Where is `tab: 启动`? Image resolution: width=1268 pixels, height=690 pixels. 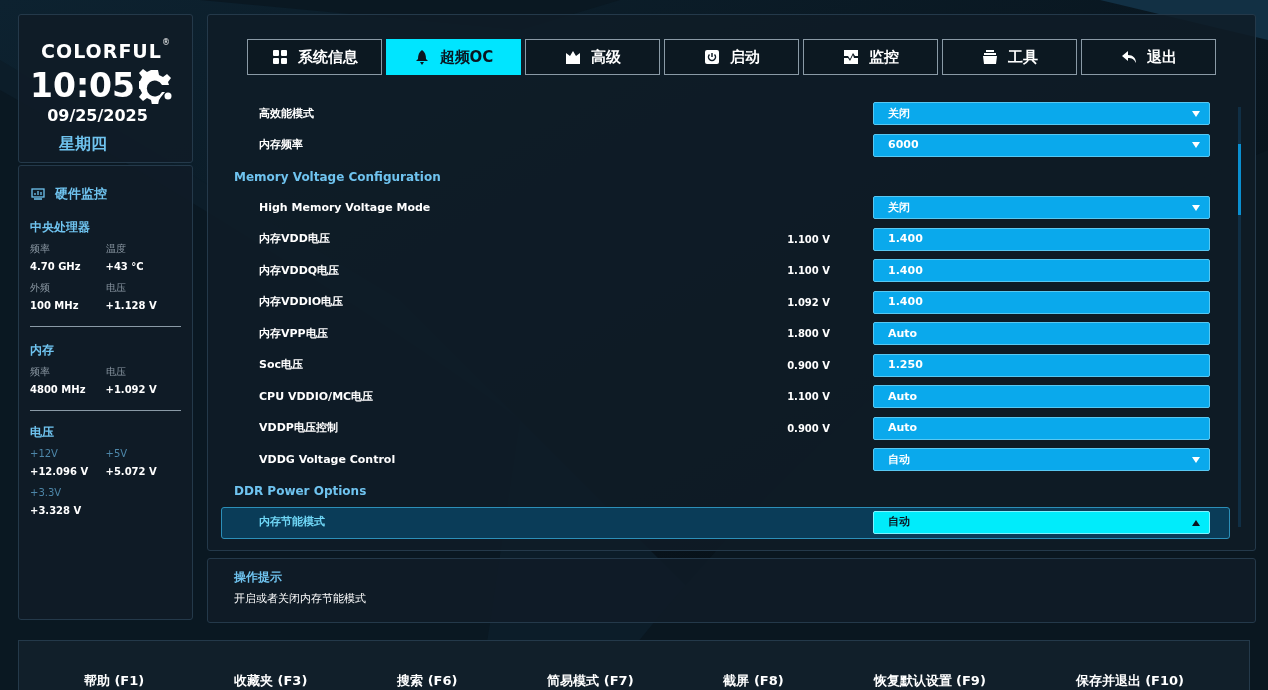 tab: 启动 is located at coordinates (731, 57).